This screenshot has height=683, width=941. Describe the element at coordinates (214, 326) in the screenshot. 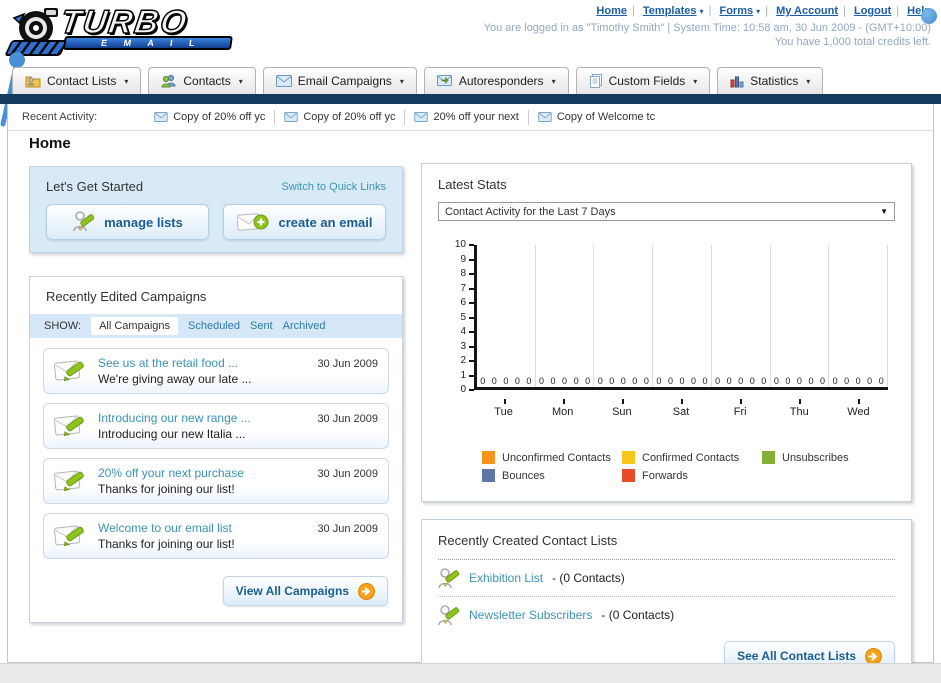

I see `filter-scheduled: Scheduled` at that location.